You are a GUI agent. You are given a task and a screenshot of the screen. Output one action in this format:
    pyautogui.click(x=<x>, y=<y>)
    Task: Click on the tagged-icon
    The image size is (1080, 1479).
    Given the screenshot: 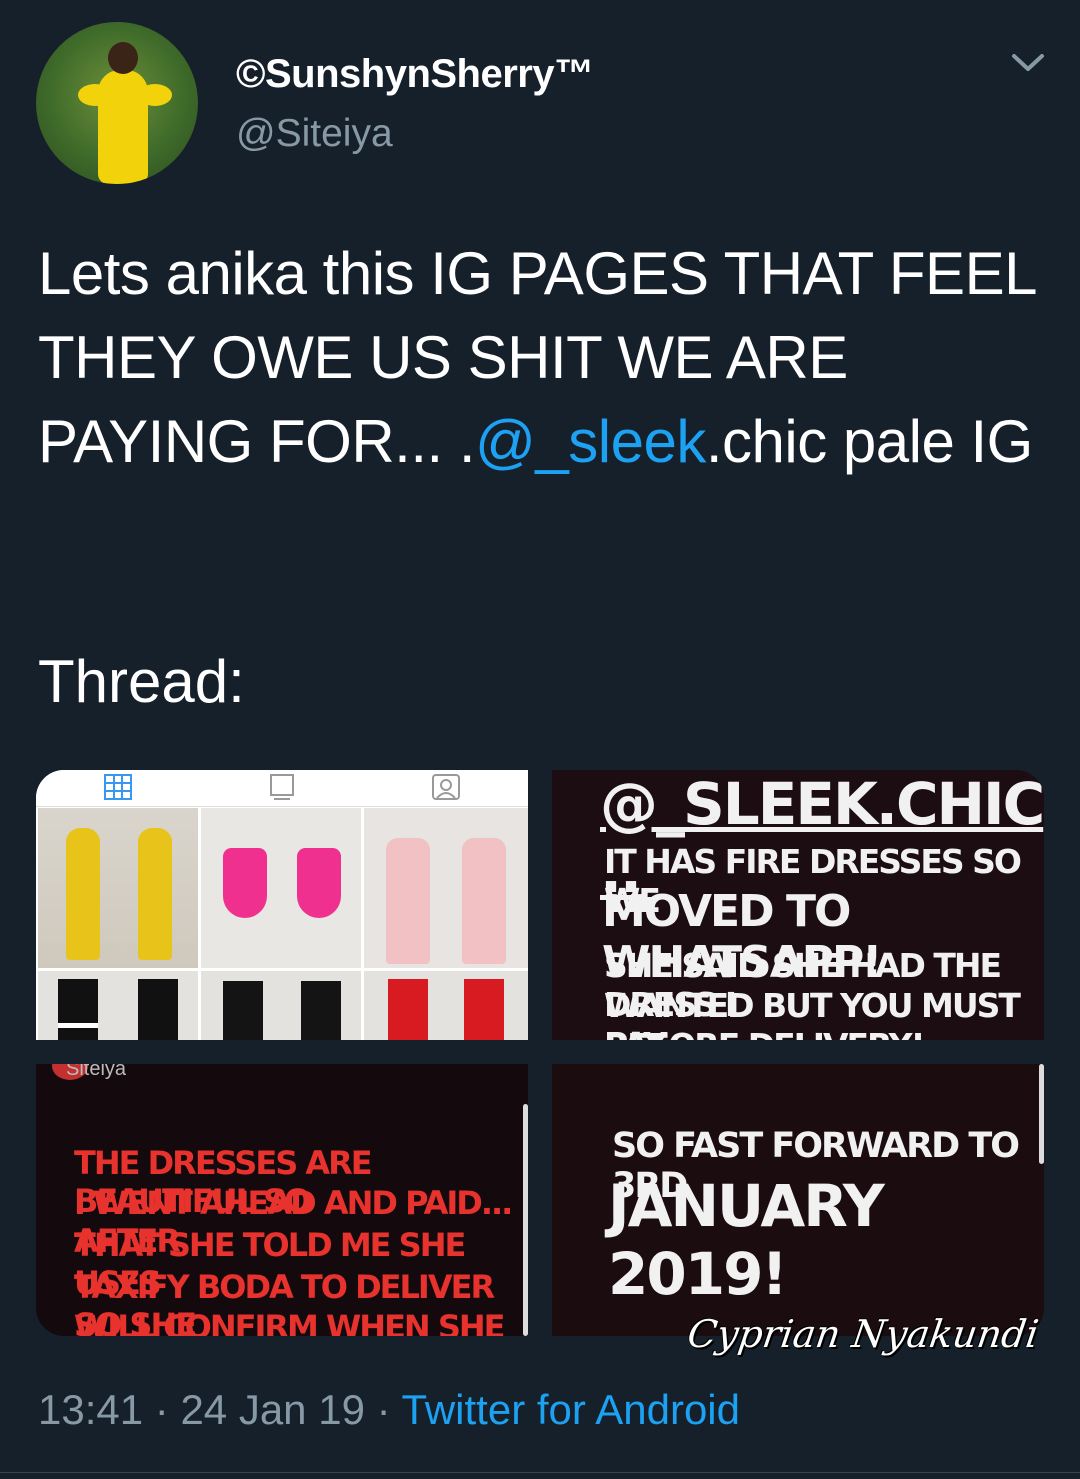 What is the action you would take?
    pyautogui.click(x=446, y=787)
    